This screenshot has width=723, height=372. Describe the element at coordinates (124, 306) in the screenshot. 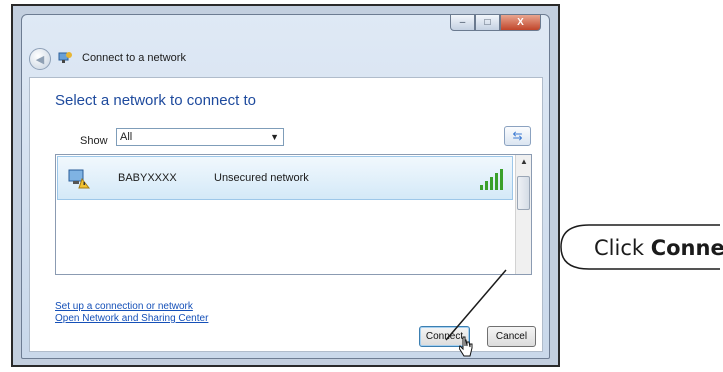

I see `setup-connection-link: Set up a connection or network` at that location.